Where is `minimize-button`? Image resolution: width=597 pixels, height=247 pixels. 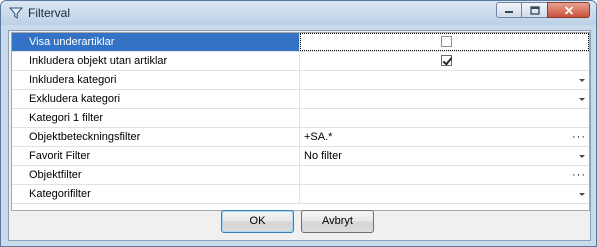
minimize-button is located at coordinates (509, 10).